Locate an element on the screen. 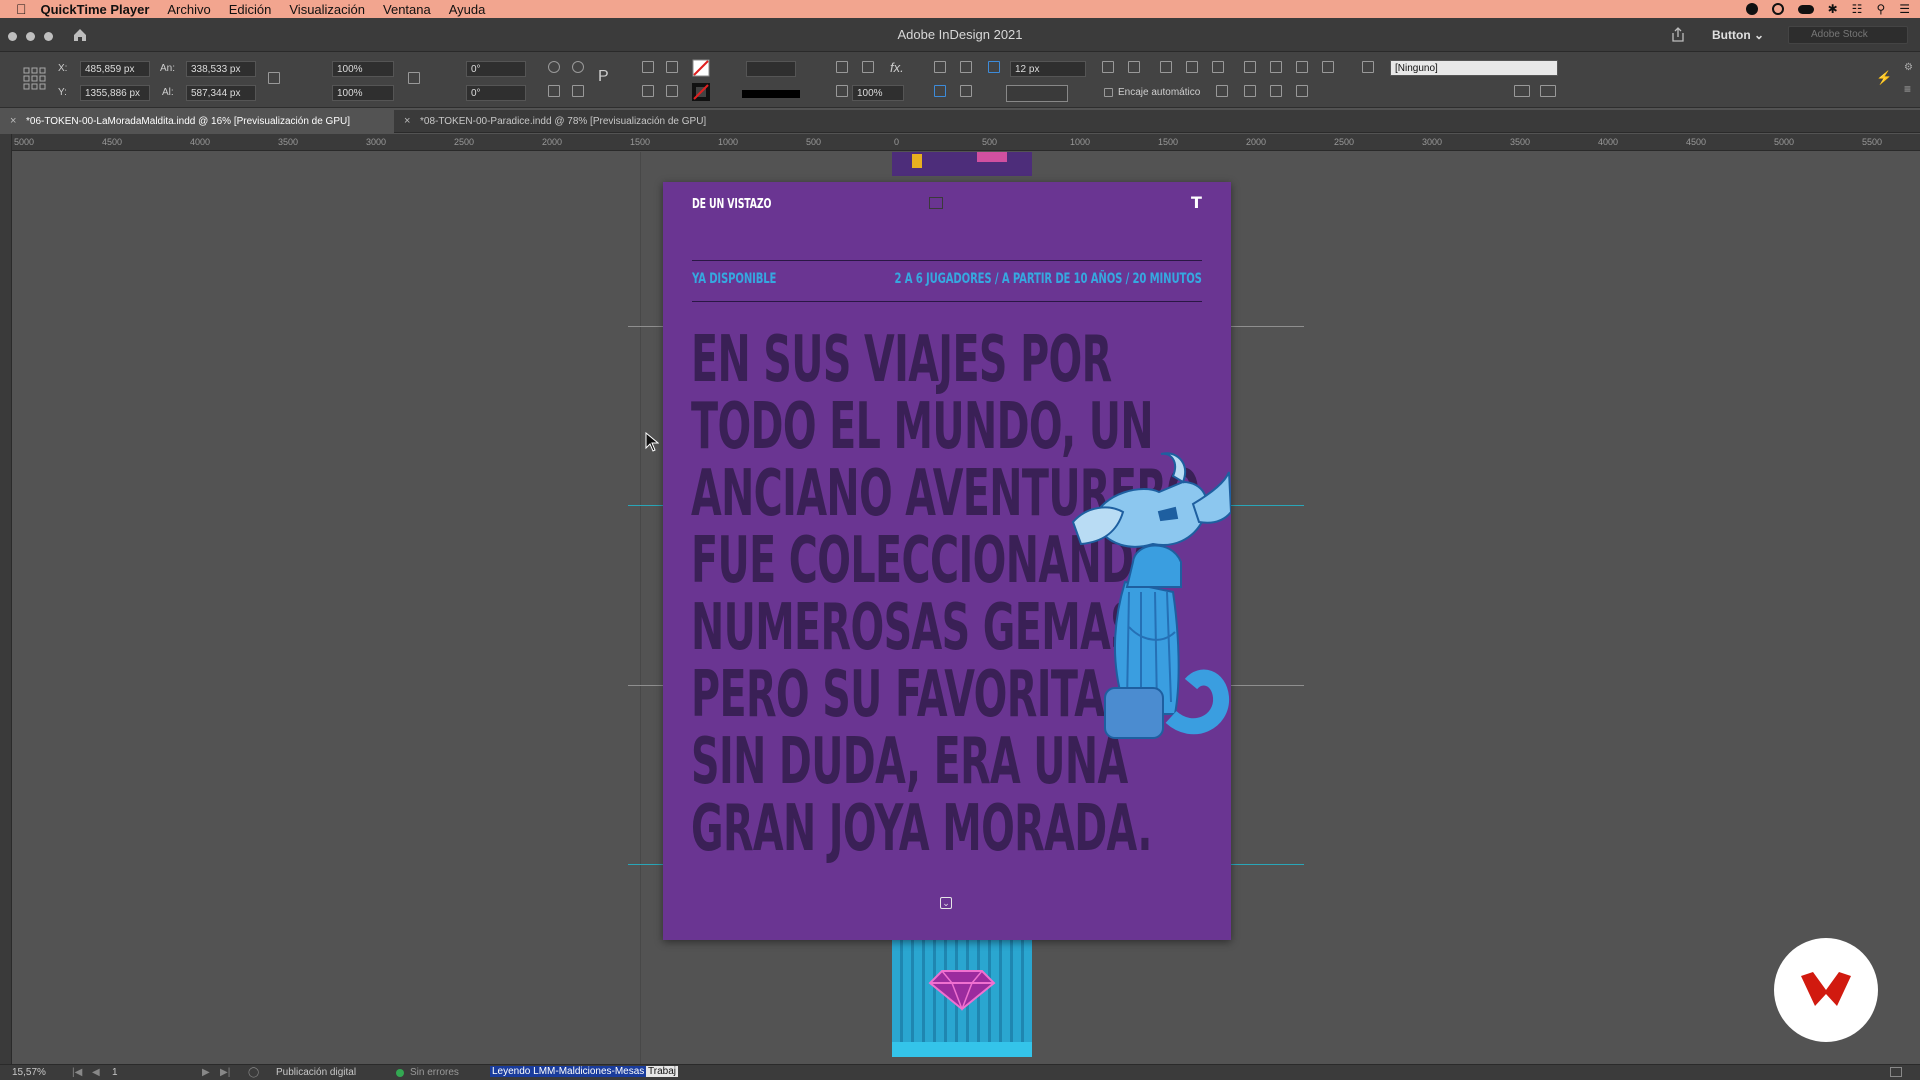 This screenshot has height=1080, width=1920. cloud-icon is located at coordinates (1805, 9).